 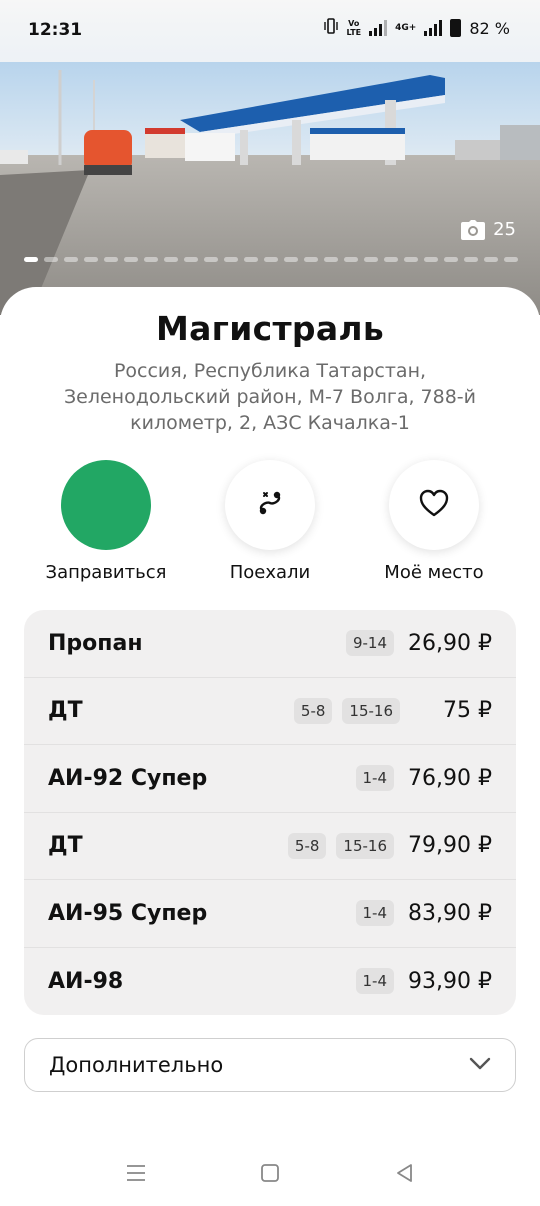 What do you see at coordinates (95, 643) in the screenshot?
I see `fuel-name: Пропан` at bounding box center [95, 643].